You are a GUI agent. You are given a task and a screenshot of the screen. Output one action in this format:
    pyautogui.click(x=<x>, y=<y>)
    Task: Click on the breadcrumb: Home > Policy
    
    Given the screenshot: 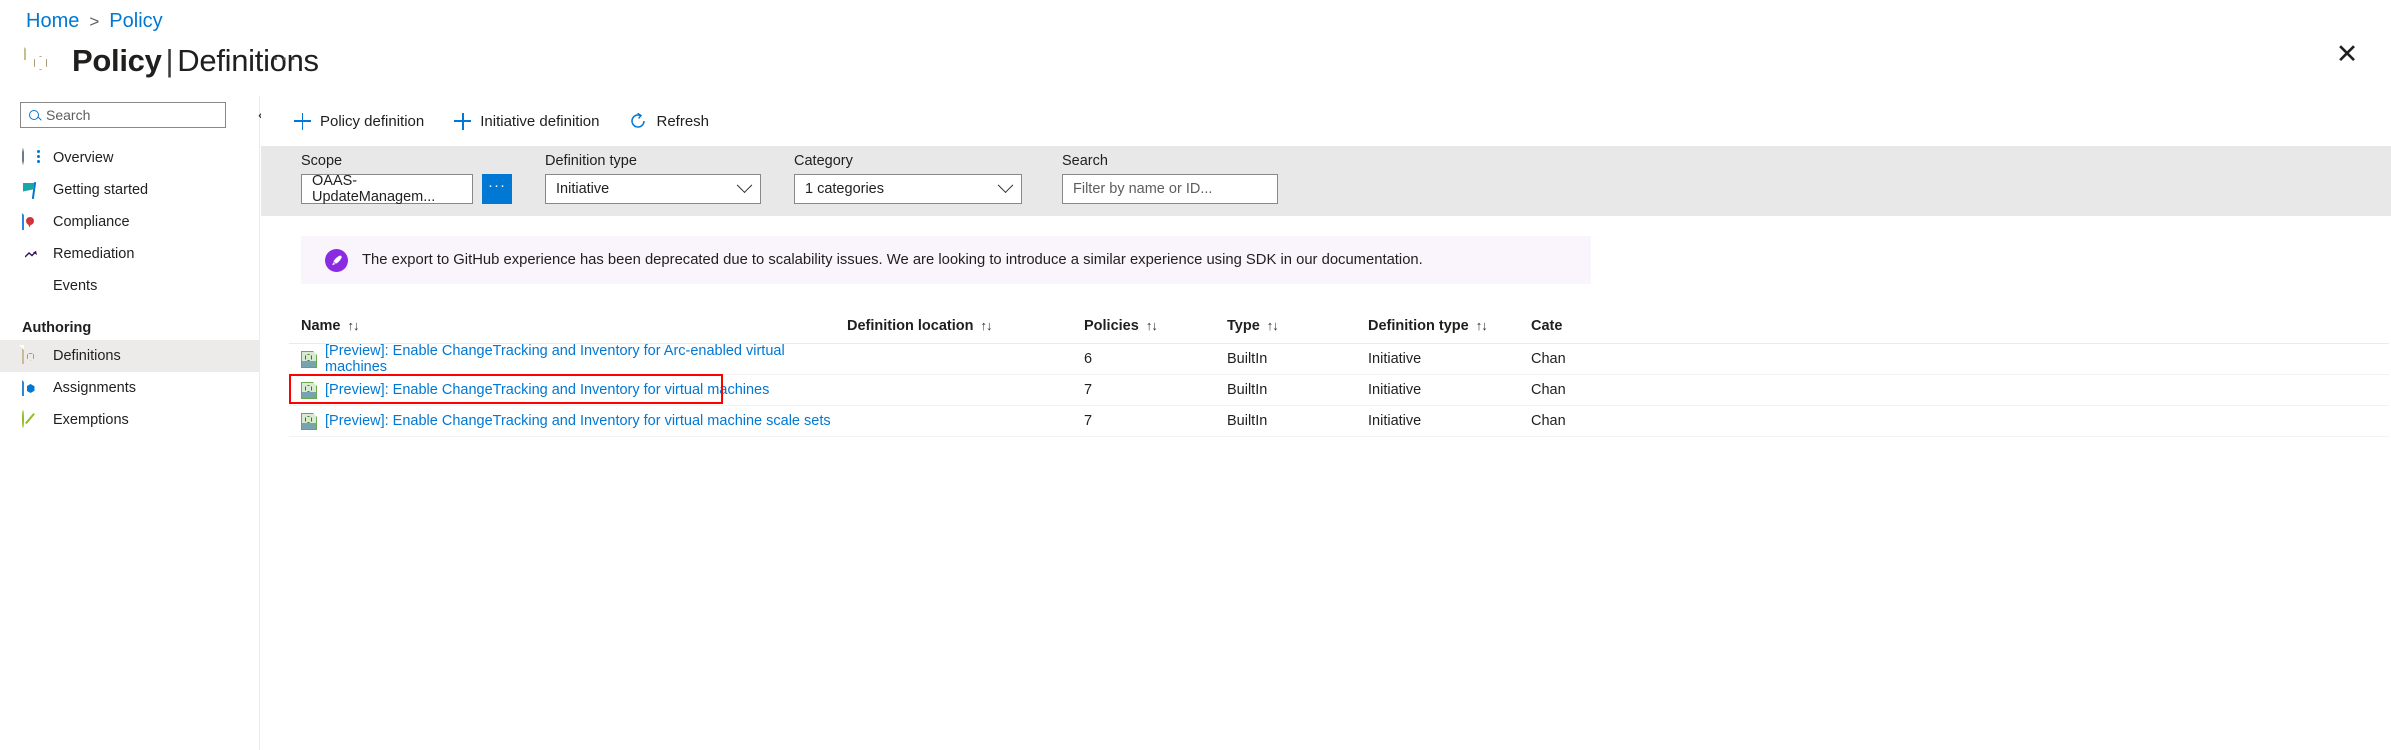 What is the action you would take?
    pyautogui.click(x=94, y=21)
    